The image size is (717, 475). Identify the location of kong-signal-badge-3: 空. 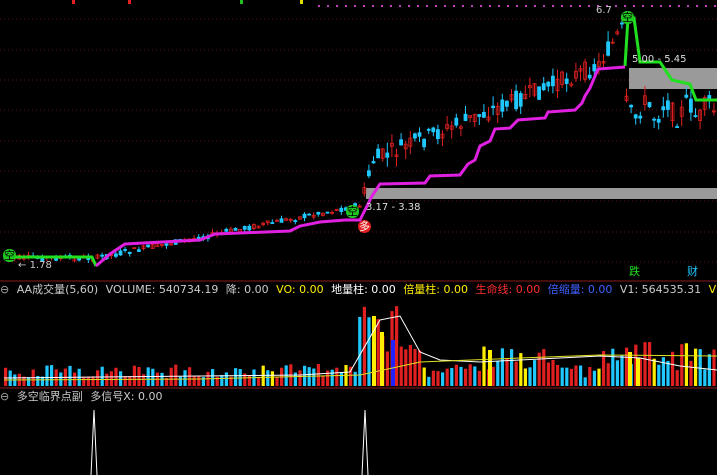
(627, 17).